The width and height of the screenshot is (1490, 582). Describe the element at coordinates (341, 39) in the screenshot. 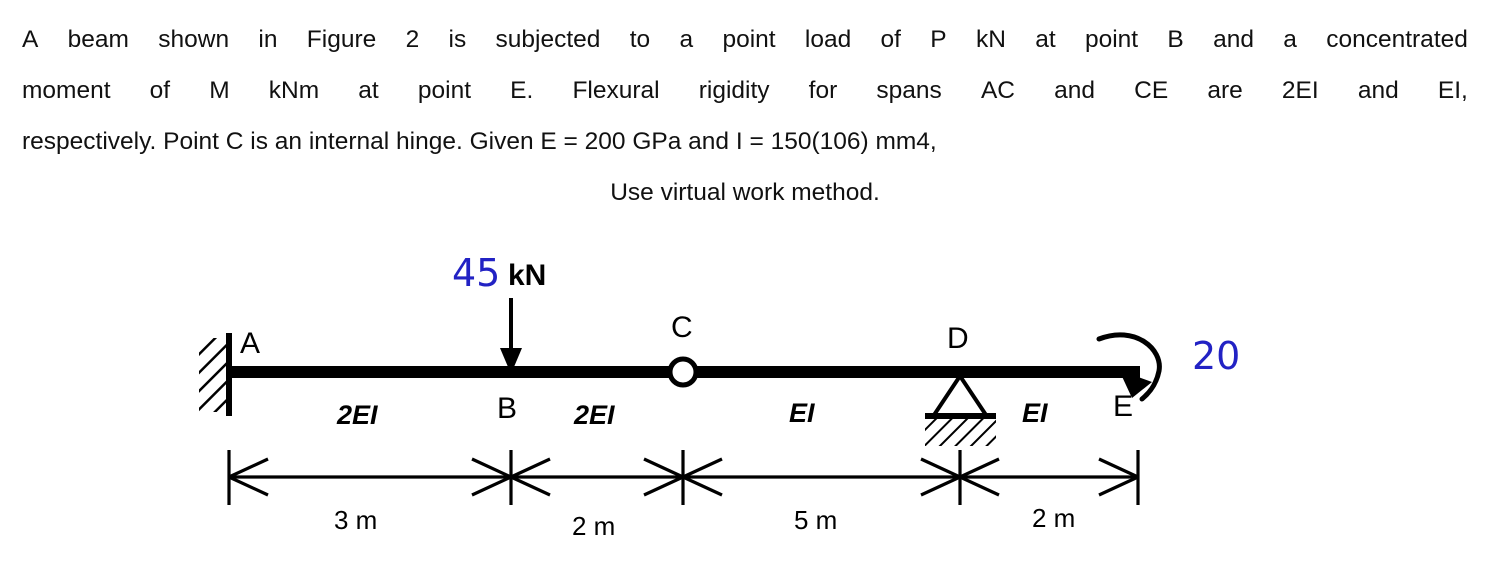

I see `word: Figure` at that location.